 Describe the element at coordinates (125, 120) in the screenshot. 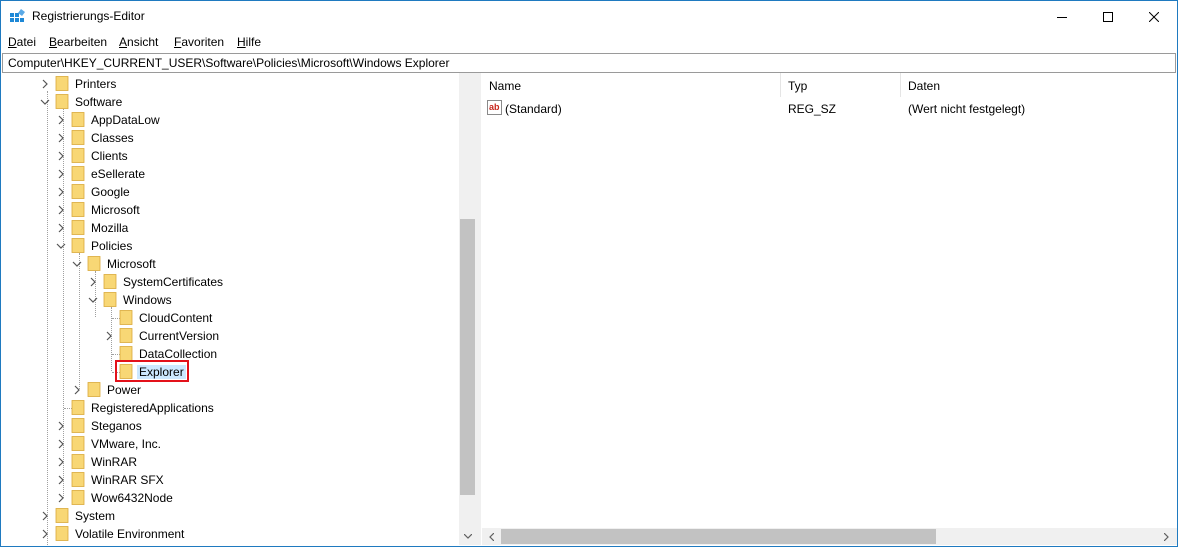

I see `tree-item-label: AppDataLow` at that location.